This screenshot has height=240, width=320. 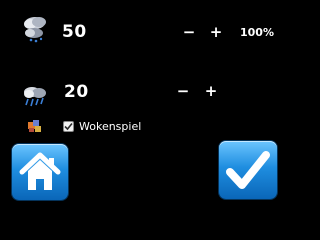 What do you see at coordinates (211, 91) in the screenshot?
I see `increase-button-row2: +` at bounding box center [211, 91].